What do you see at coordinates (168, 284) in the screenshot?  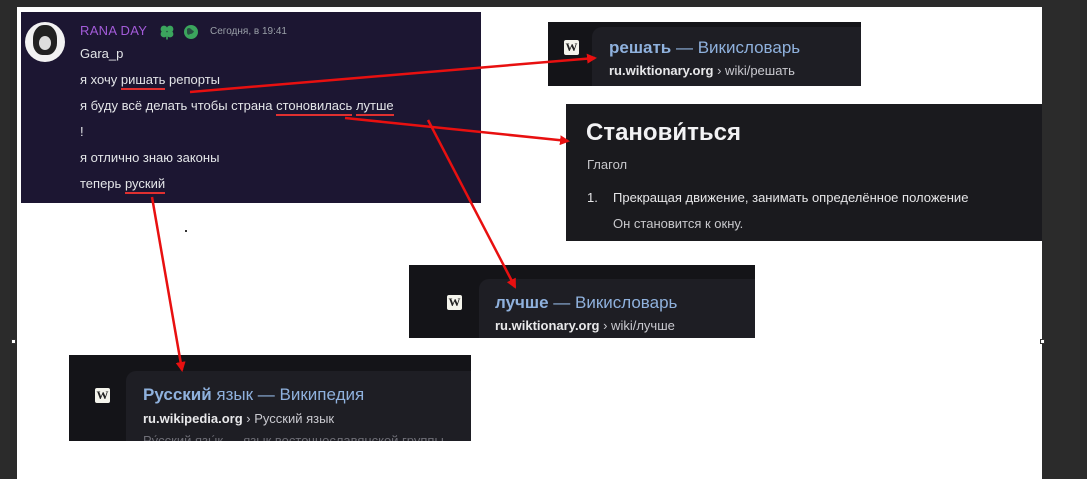 I see `arrow-to-russkiy` at bounding box center [168, 284].